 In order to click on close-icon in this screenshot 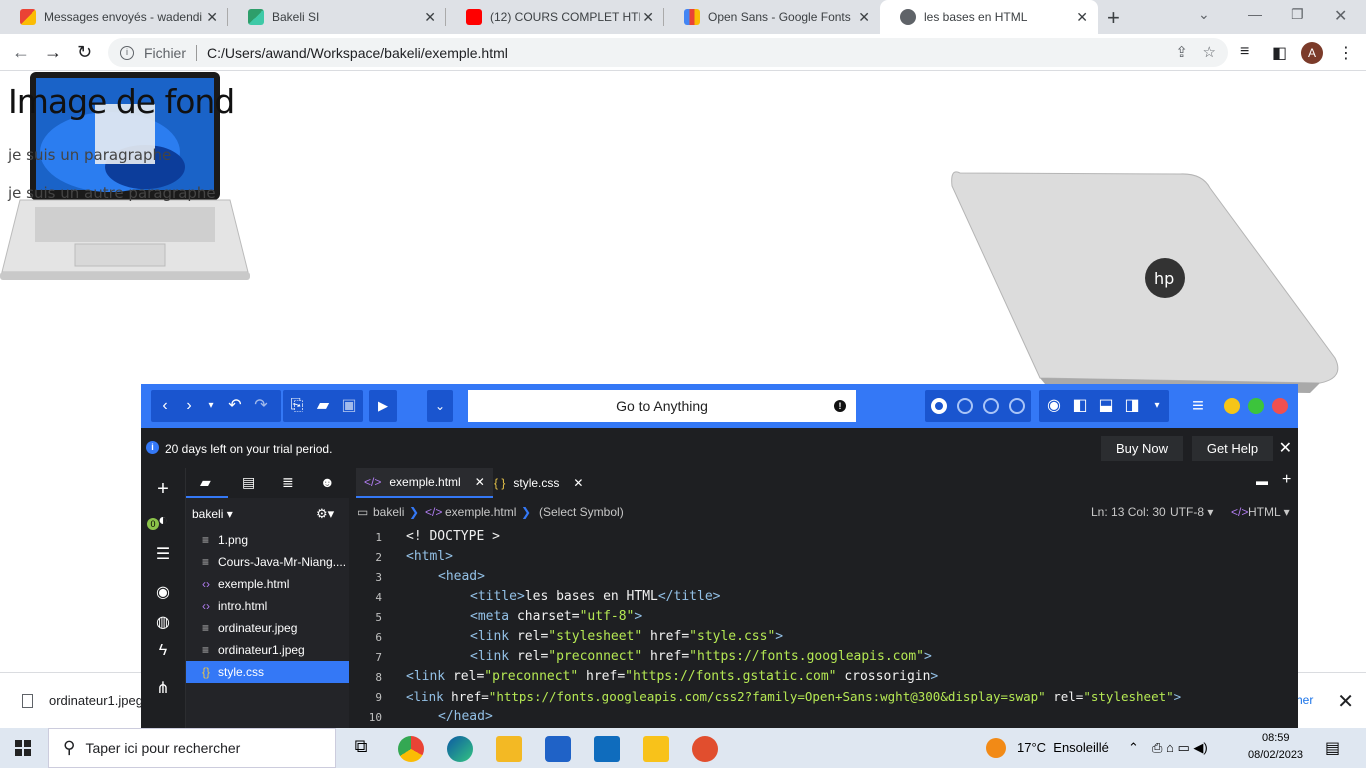, I will do `click(1280, 406)`.